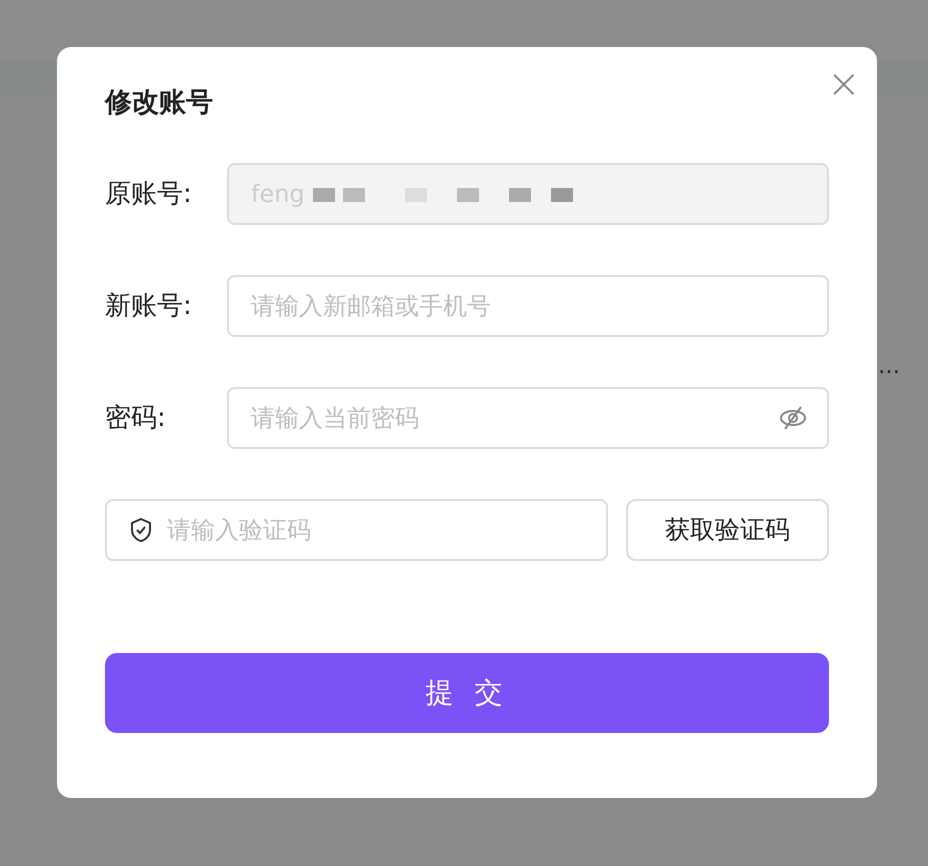 The image size is (928, 866). I want to click on password-field: 请输入当前密码, so click(528, 418).